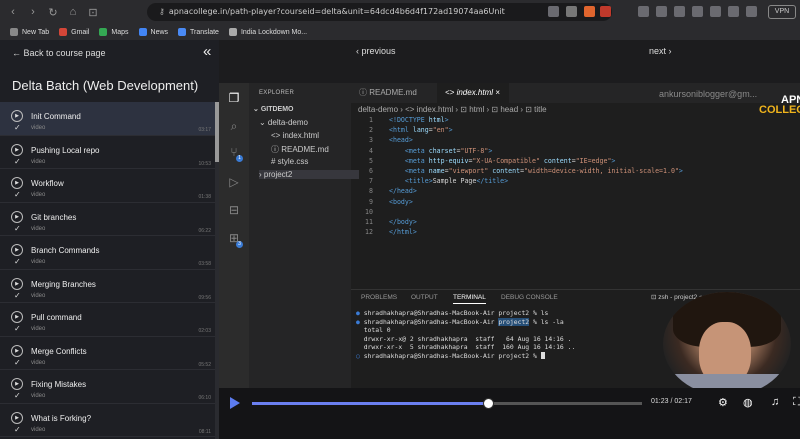 The height and width of the screenshot is (439, 800). What do you see at coordinates (575, 192) in the screenshot?
I see `code-line: 8 </head>` at bounding box center [575, 192].